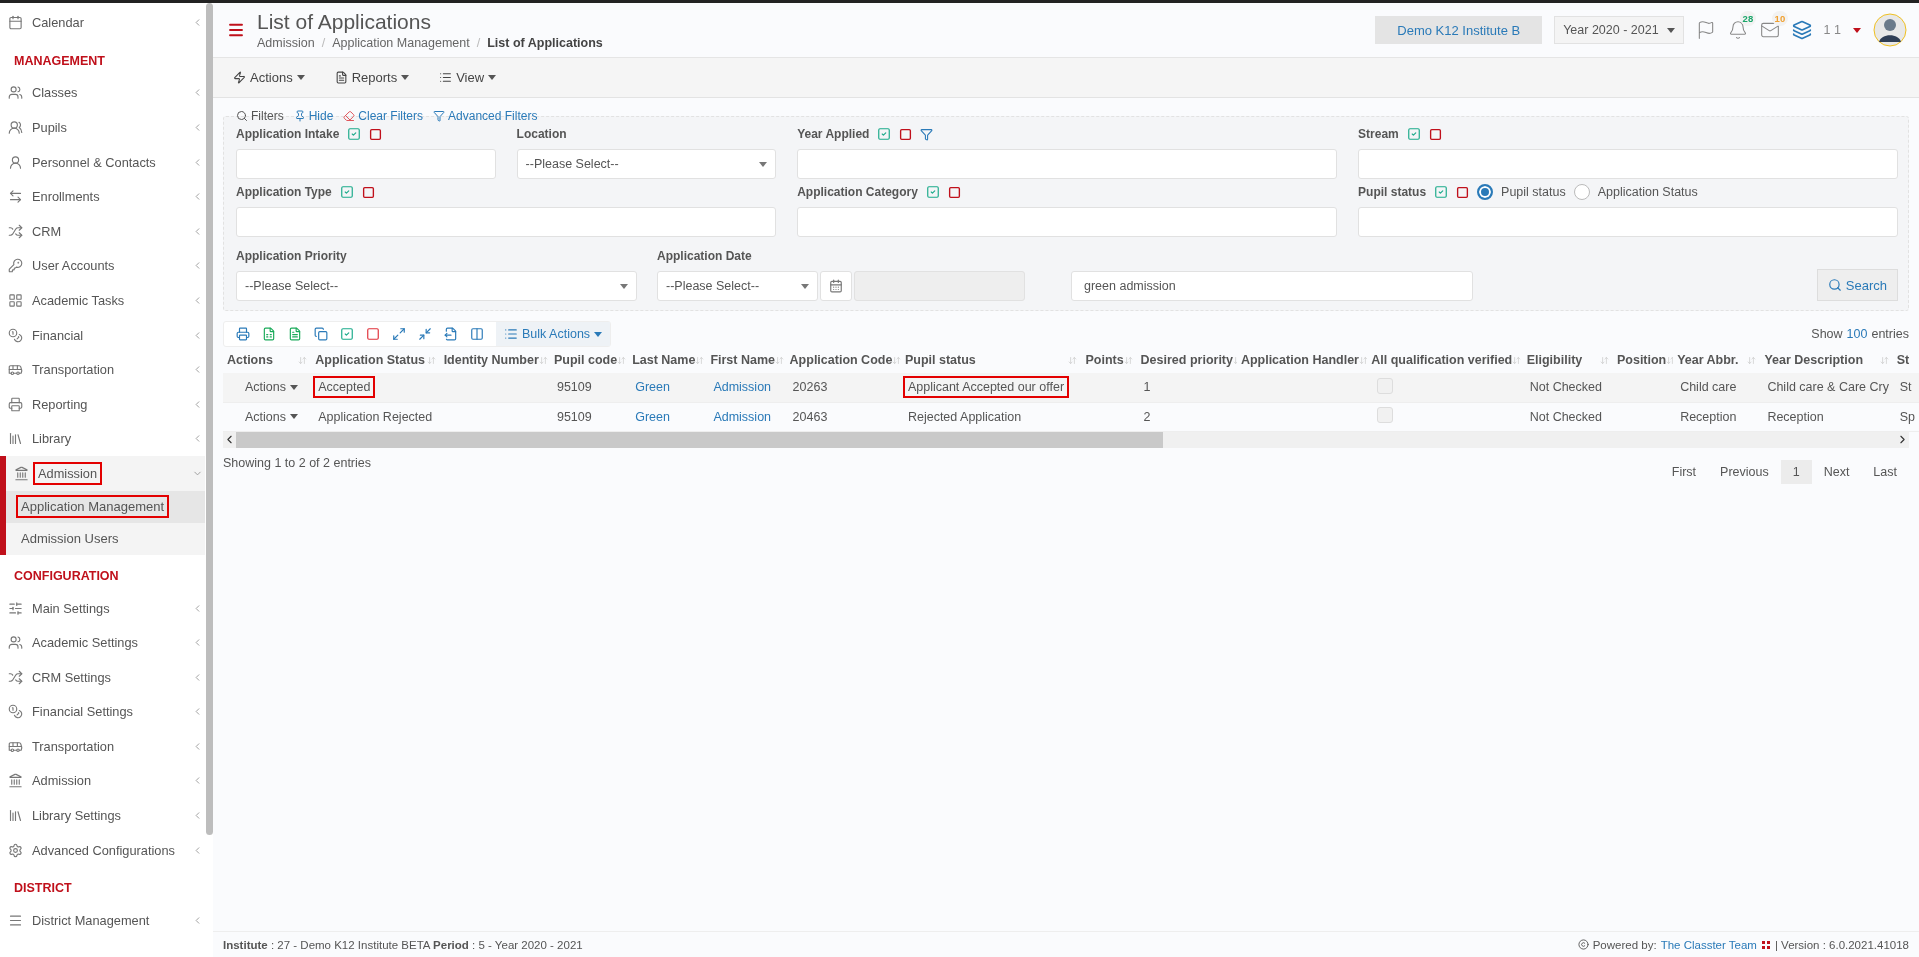 This screenshot has height=957, width=1919. I want to click on page-button: Previous, so click(1744, 471).